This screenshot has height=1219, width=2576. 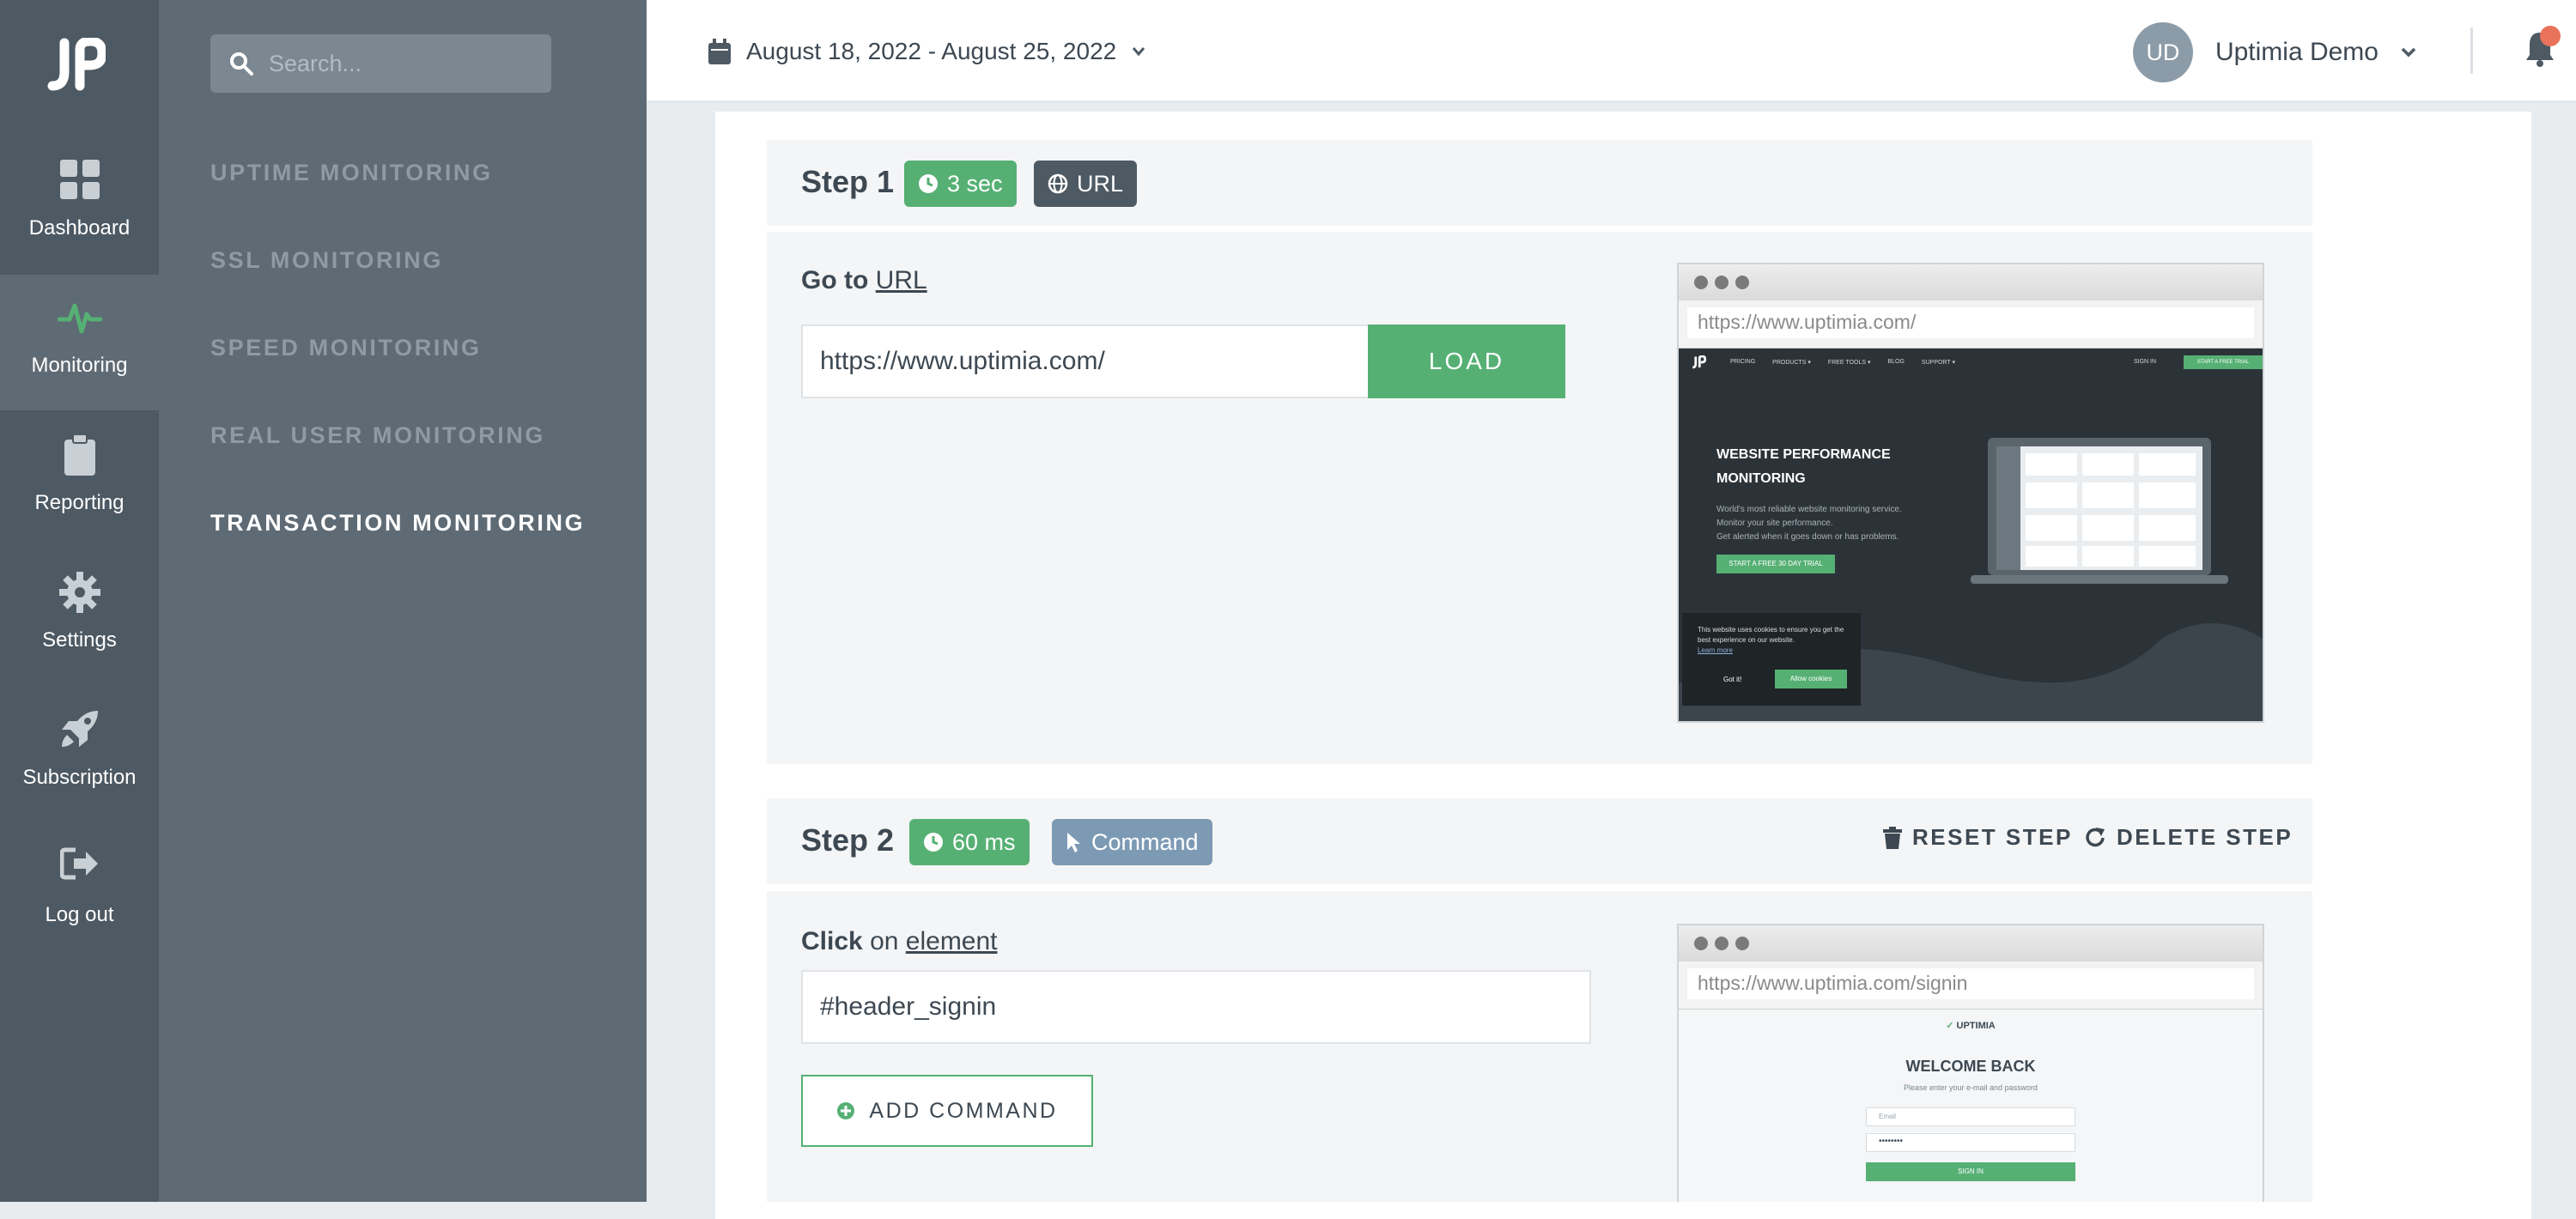 What do you see at coordinates (404, 63) in the screenshot?
I see `search-input` at bounding box center [404, 63].